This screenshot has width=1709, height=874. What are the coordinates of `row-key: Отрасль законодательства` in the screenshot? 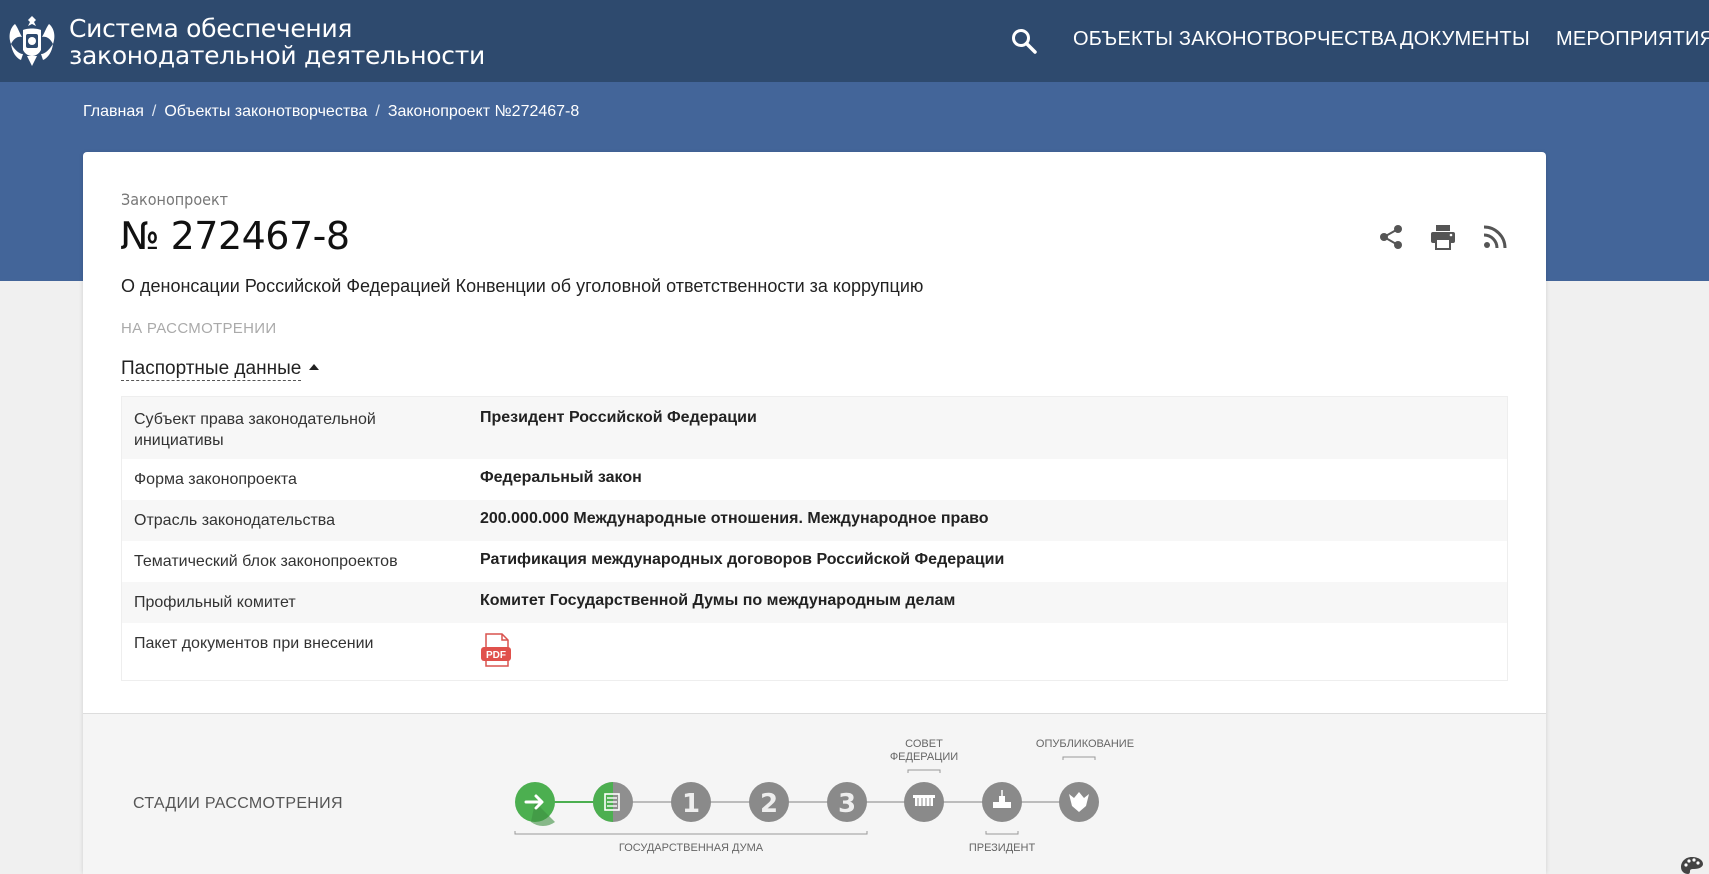 It's located at (234, 520).